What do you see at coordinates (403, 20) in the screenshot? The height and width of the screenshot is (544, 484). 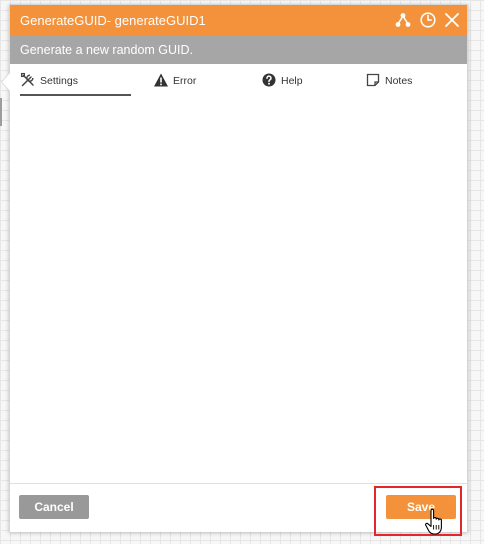 I see `workflow-icon` at bounding box center [403, 20].